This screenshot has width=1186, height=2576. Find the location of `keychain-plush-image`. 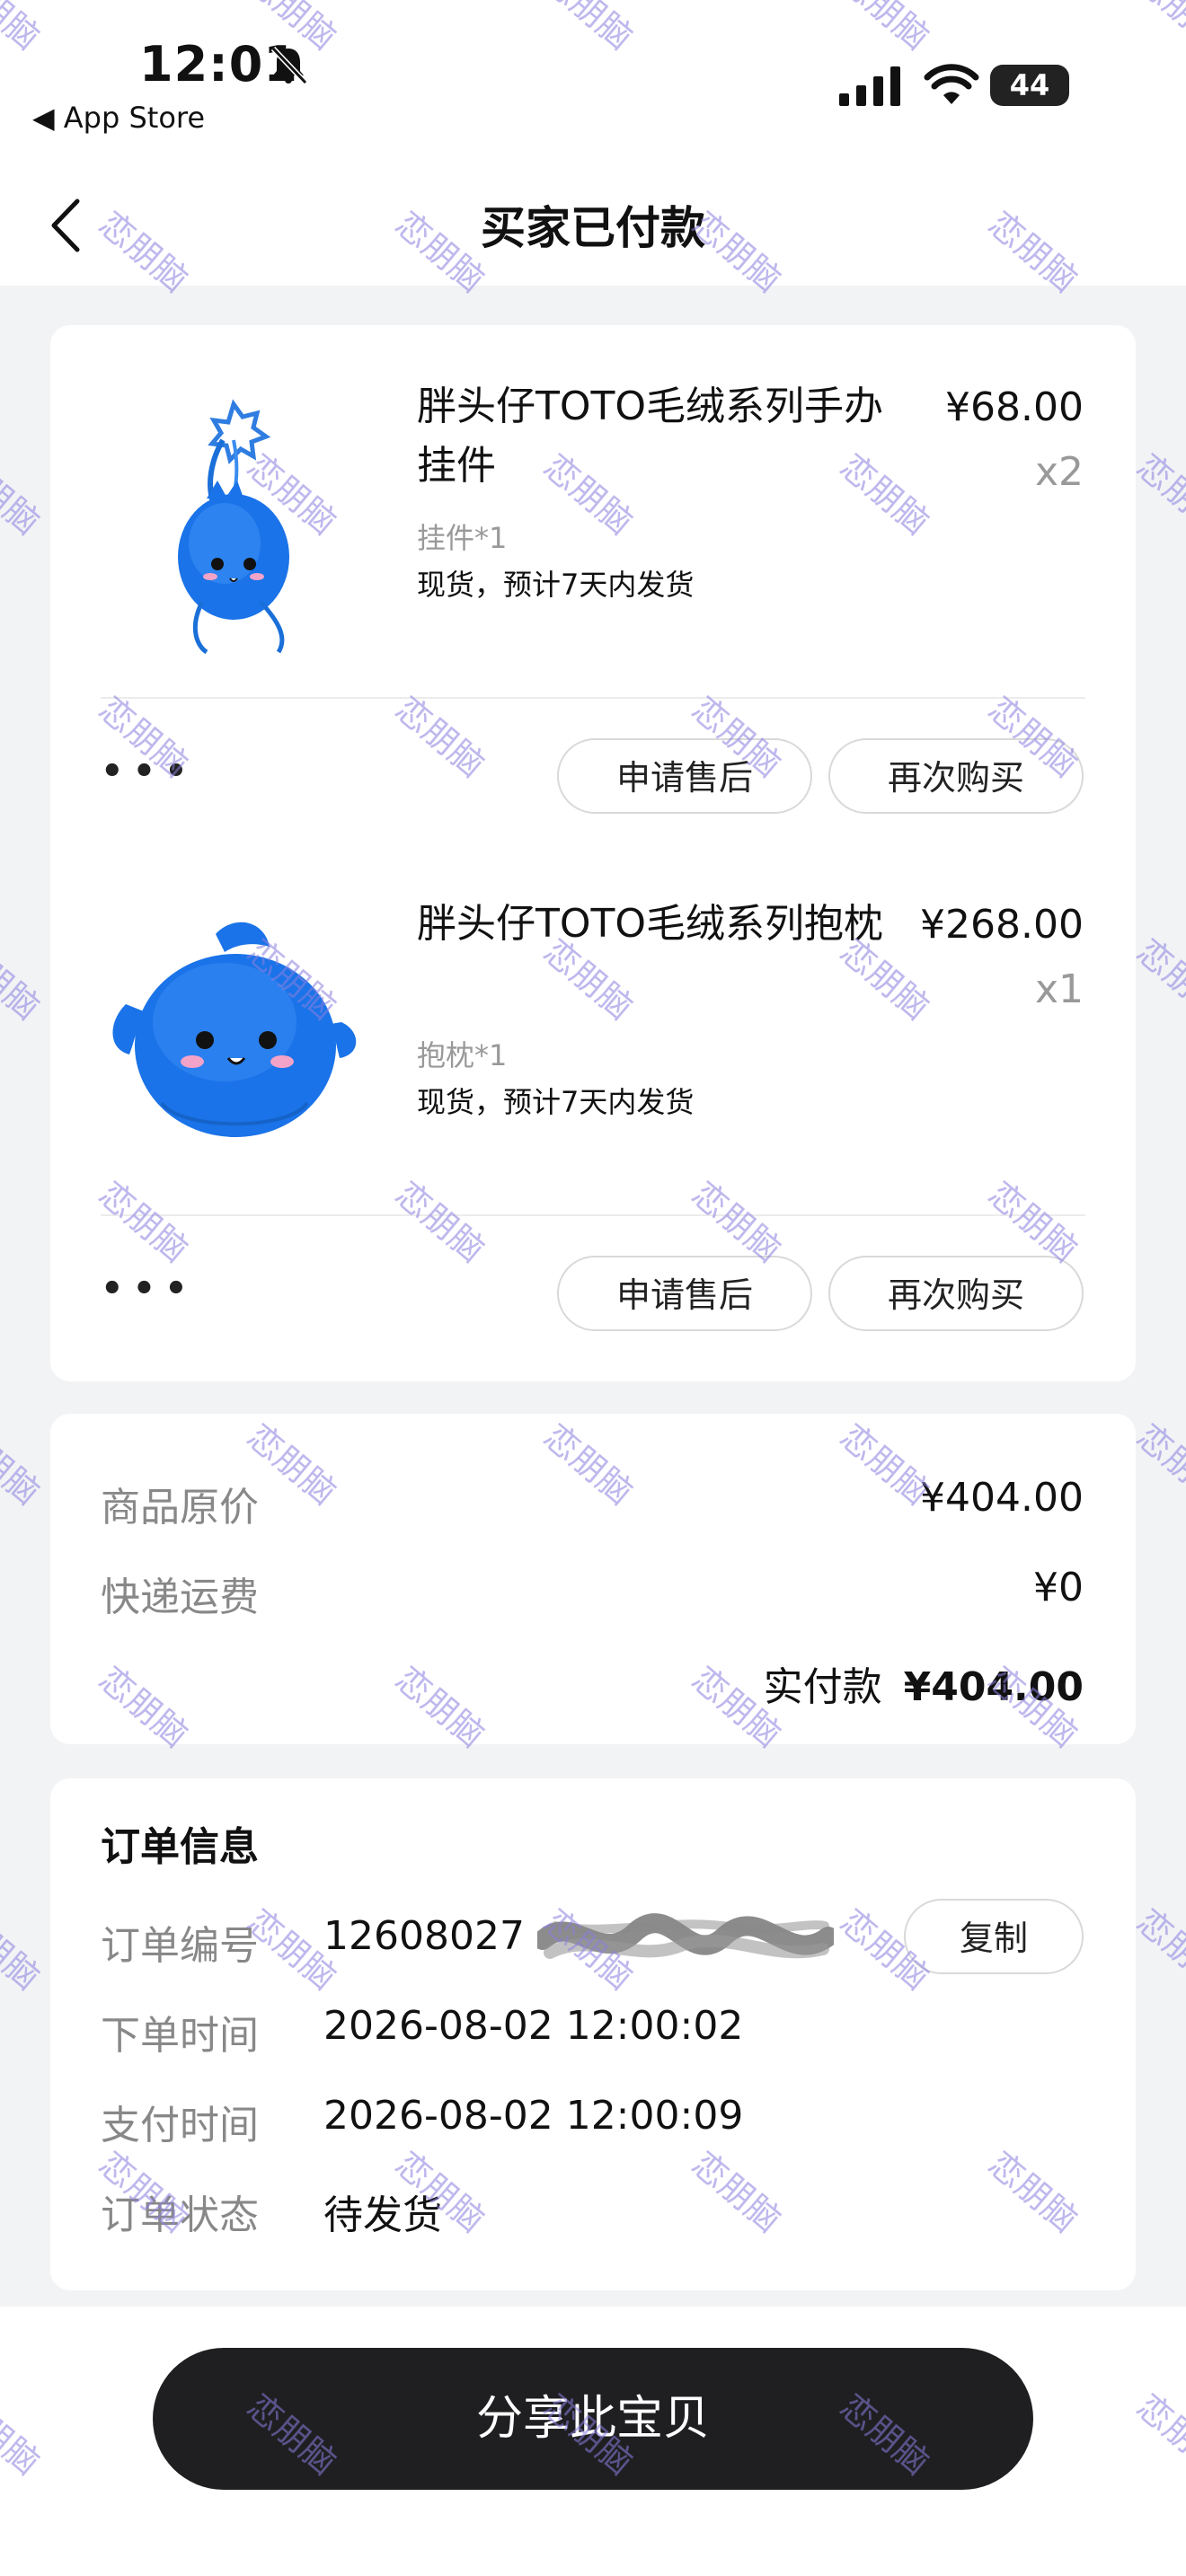

keychain-plush-image is located at coordinates (234, 521).